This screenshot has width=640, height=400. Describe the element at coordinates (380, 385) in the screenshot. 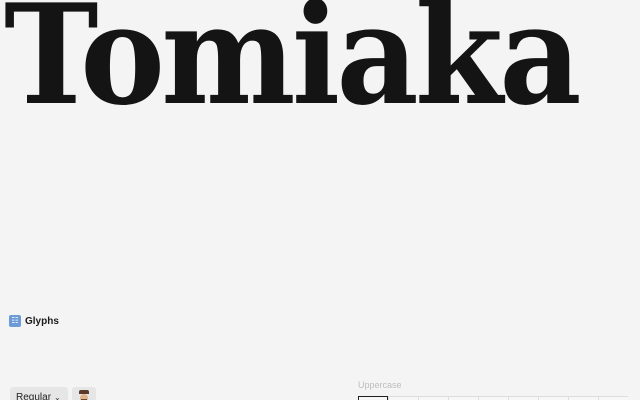

I see `glyph-category-label: Uppercase` at that location.